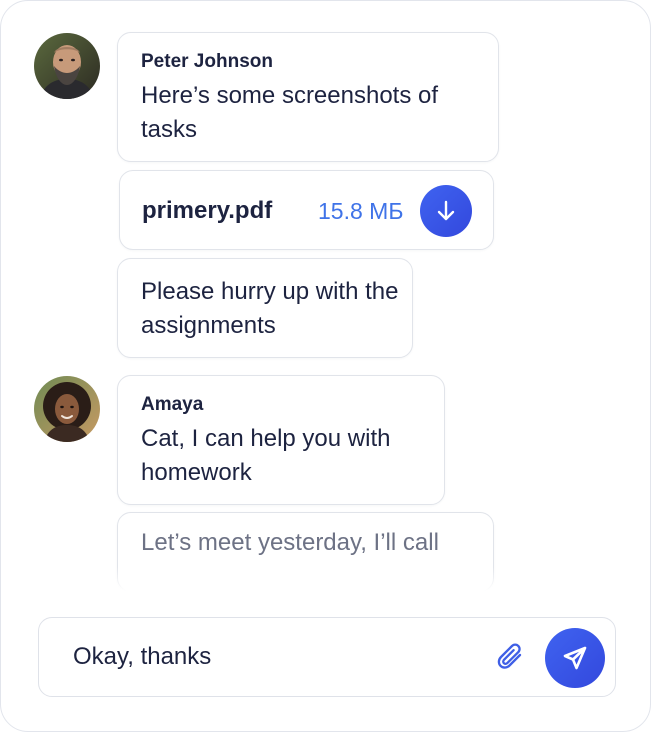 The image size is (651, 732). Describe the element at coordinates (290, 112) in the screenshot. I see `message-text: Here’s some screenshots of tasks` at that location.